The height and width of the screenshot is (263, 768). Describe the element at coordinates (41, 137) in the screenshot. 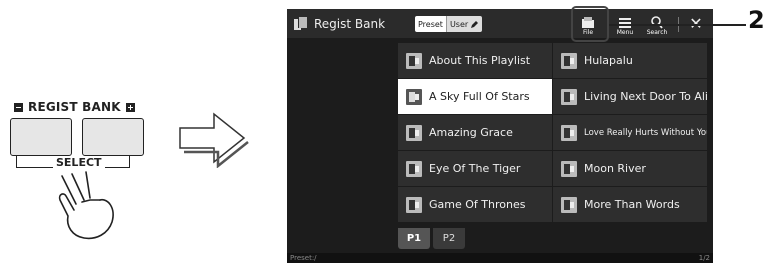

I see `regist-bank-minus-button` at that location.